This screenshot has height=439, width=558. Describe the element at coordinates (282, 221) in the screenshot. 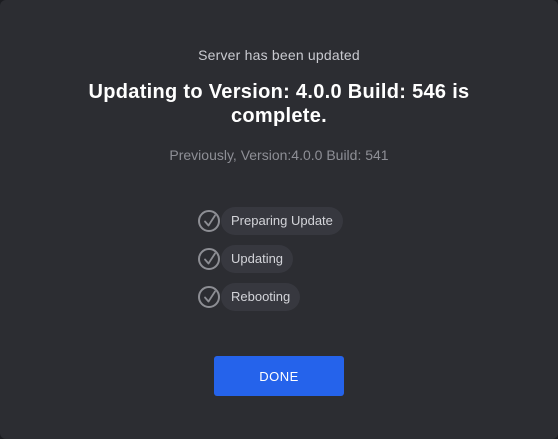

I see `step-label: Preparing Update` at that location.